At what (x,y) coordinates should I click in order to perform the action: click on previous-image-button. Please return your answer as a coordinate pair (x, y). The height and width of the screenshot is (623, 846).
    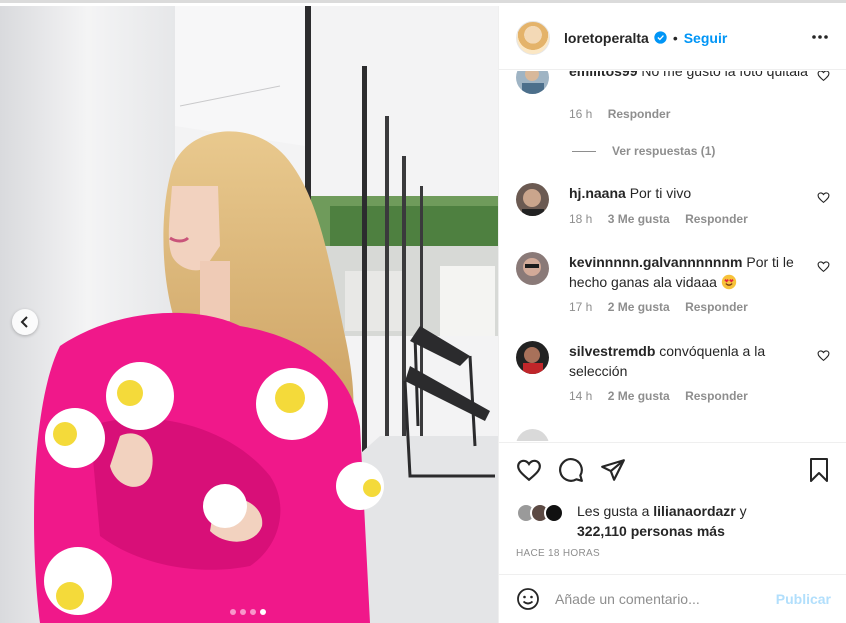
    Looking at the image, I should click on (25, 322).